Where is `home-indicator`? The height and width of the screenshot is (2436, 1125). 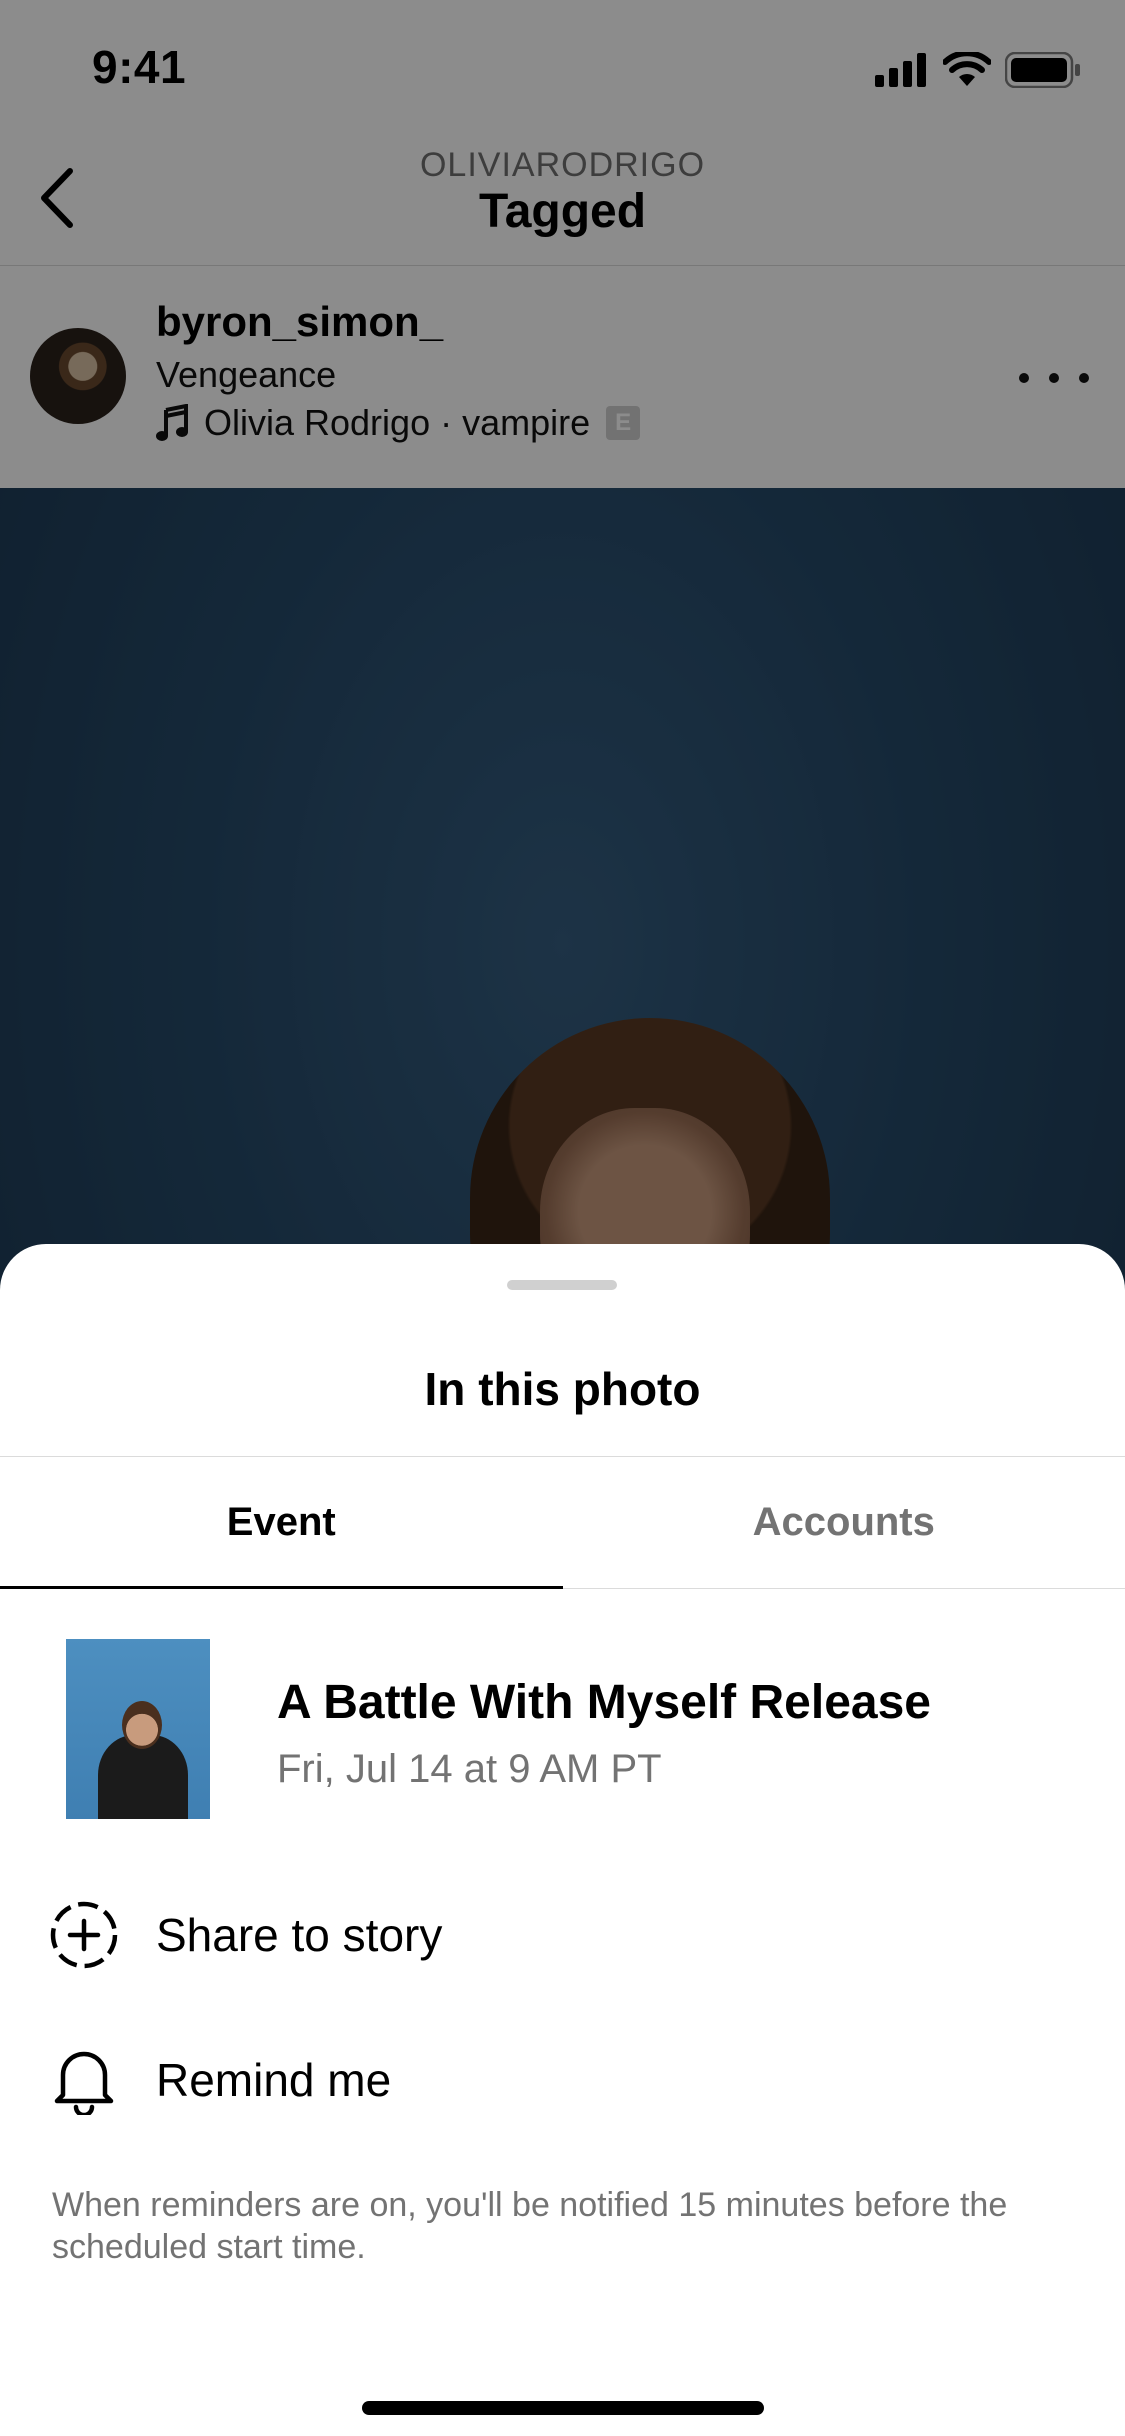
home-indicator is located at coordinates (563, 2408).